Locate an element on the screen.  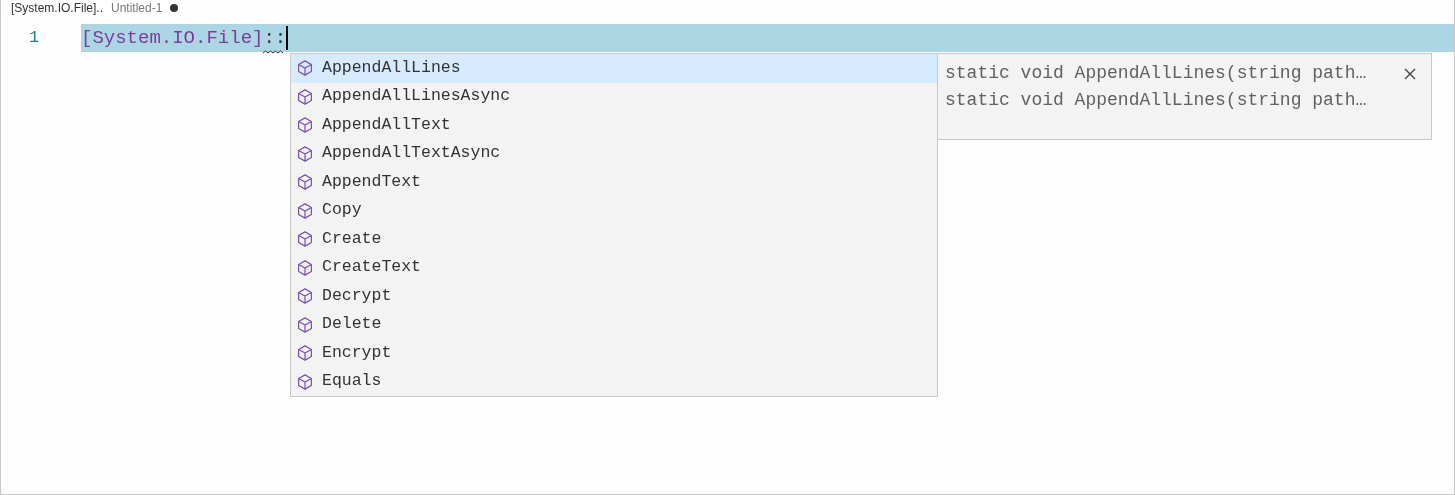
tab-subtitle: Untitled-1 is located at coordinates (137, 8).